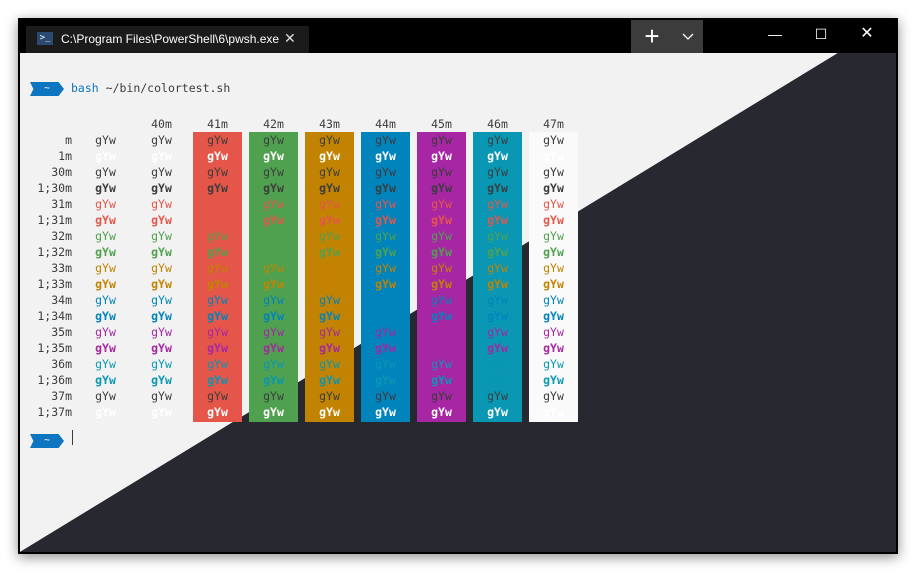  I want to click on row-label: 1;37m, so click(54, 412).